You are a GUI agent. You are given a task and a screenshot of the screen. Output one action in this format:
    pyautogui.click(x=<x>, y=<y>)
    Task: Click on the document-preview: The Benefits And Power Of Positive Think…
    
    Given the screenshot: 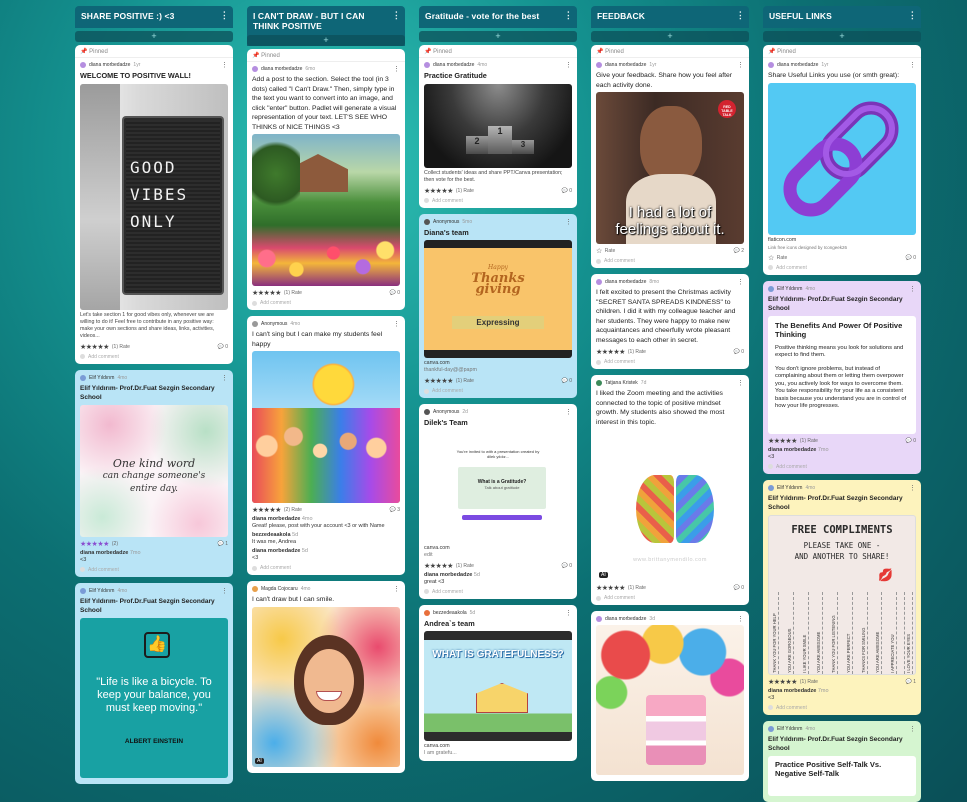 What is the action you would take?
    pyautogui.click(x=842, y=374)
    